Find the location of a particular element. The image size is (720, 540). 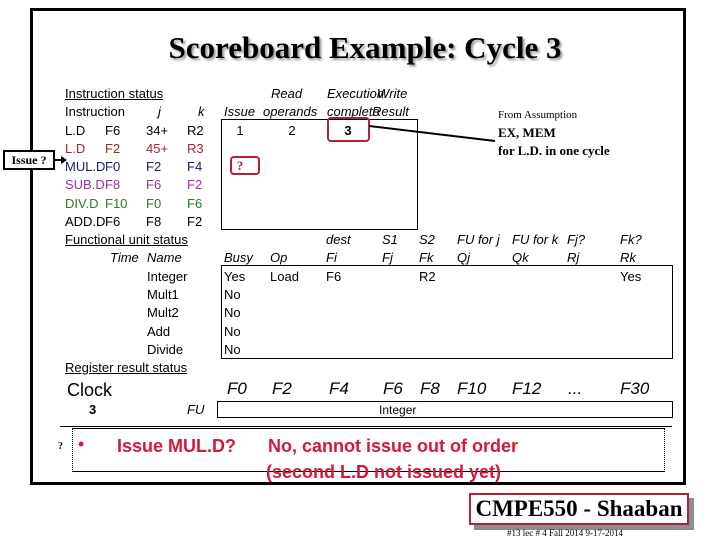

highlight-issue-question is located at coordinates (245, 165).